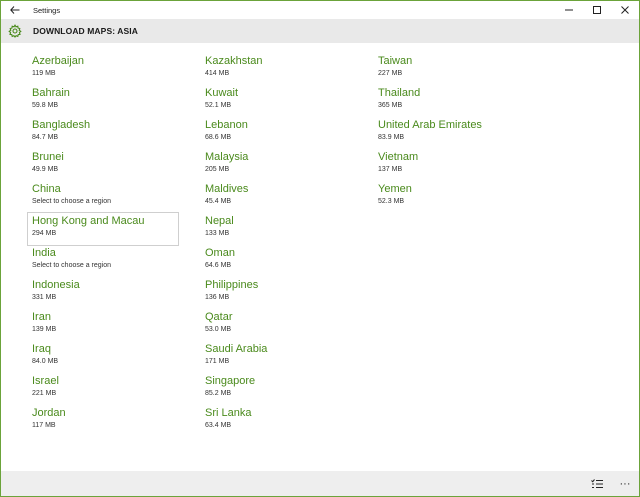 The image size is (640, 497). What do you see at coordinates (276, 293) in the screenshot?
I see `country-item: Philippines 136 MB` at bounding box center [276, 293].